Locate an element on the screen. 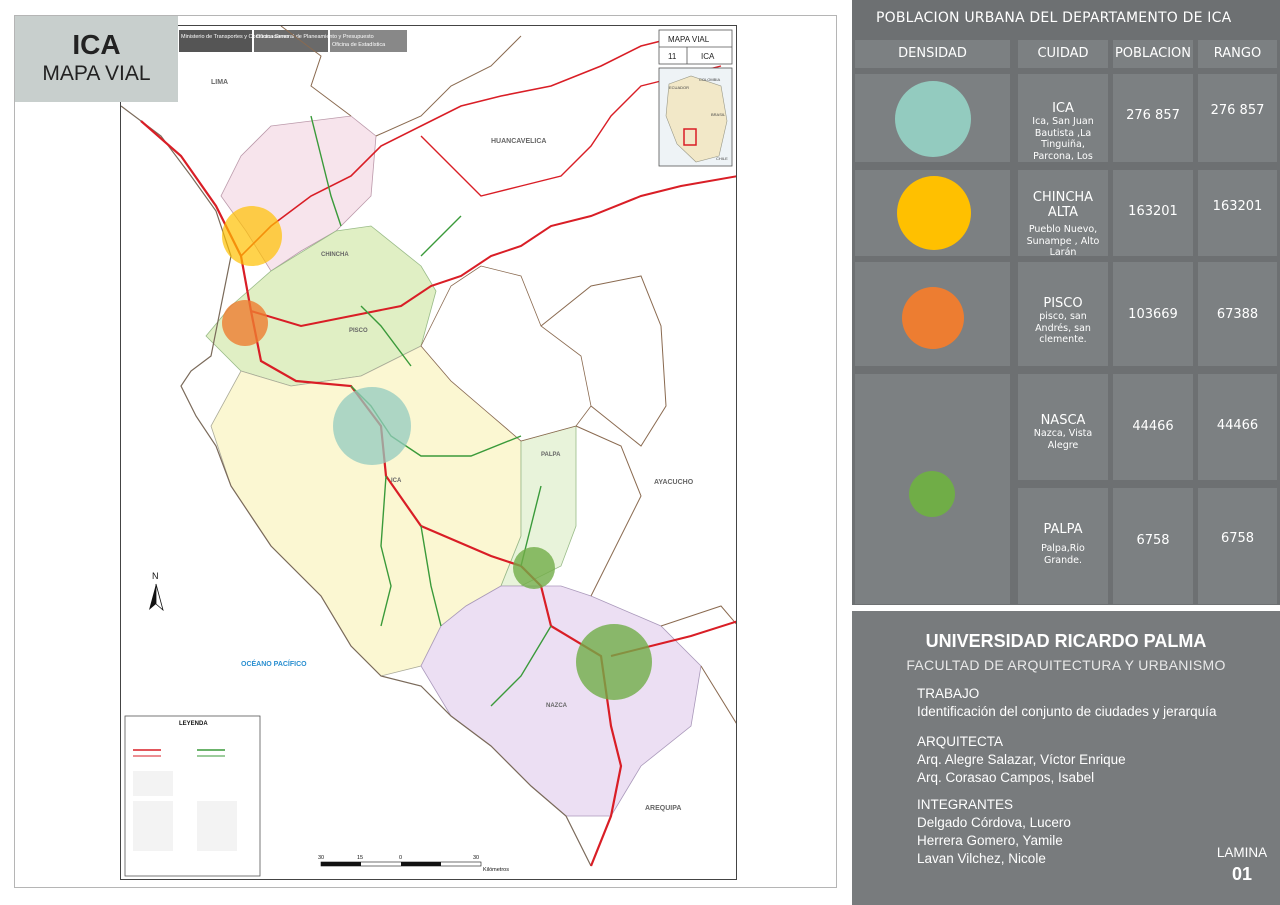  scale-tick-3: 30 is located at coordinates (476, 858).